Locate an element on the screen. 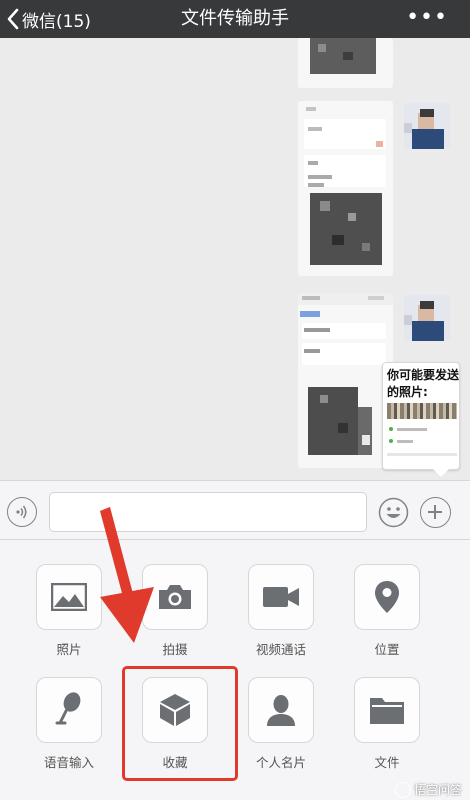  tool-file: 文件 is located at coordinates (388, 727).